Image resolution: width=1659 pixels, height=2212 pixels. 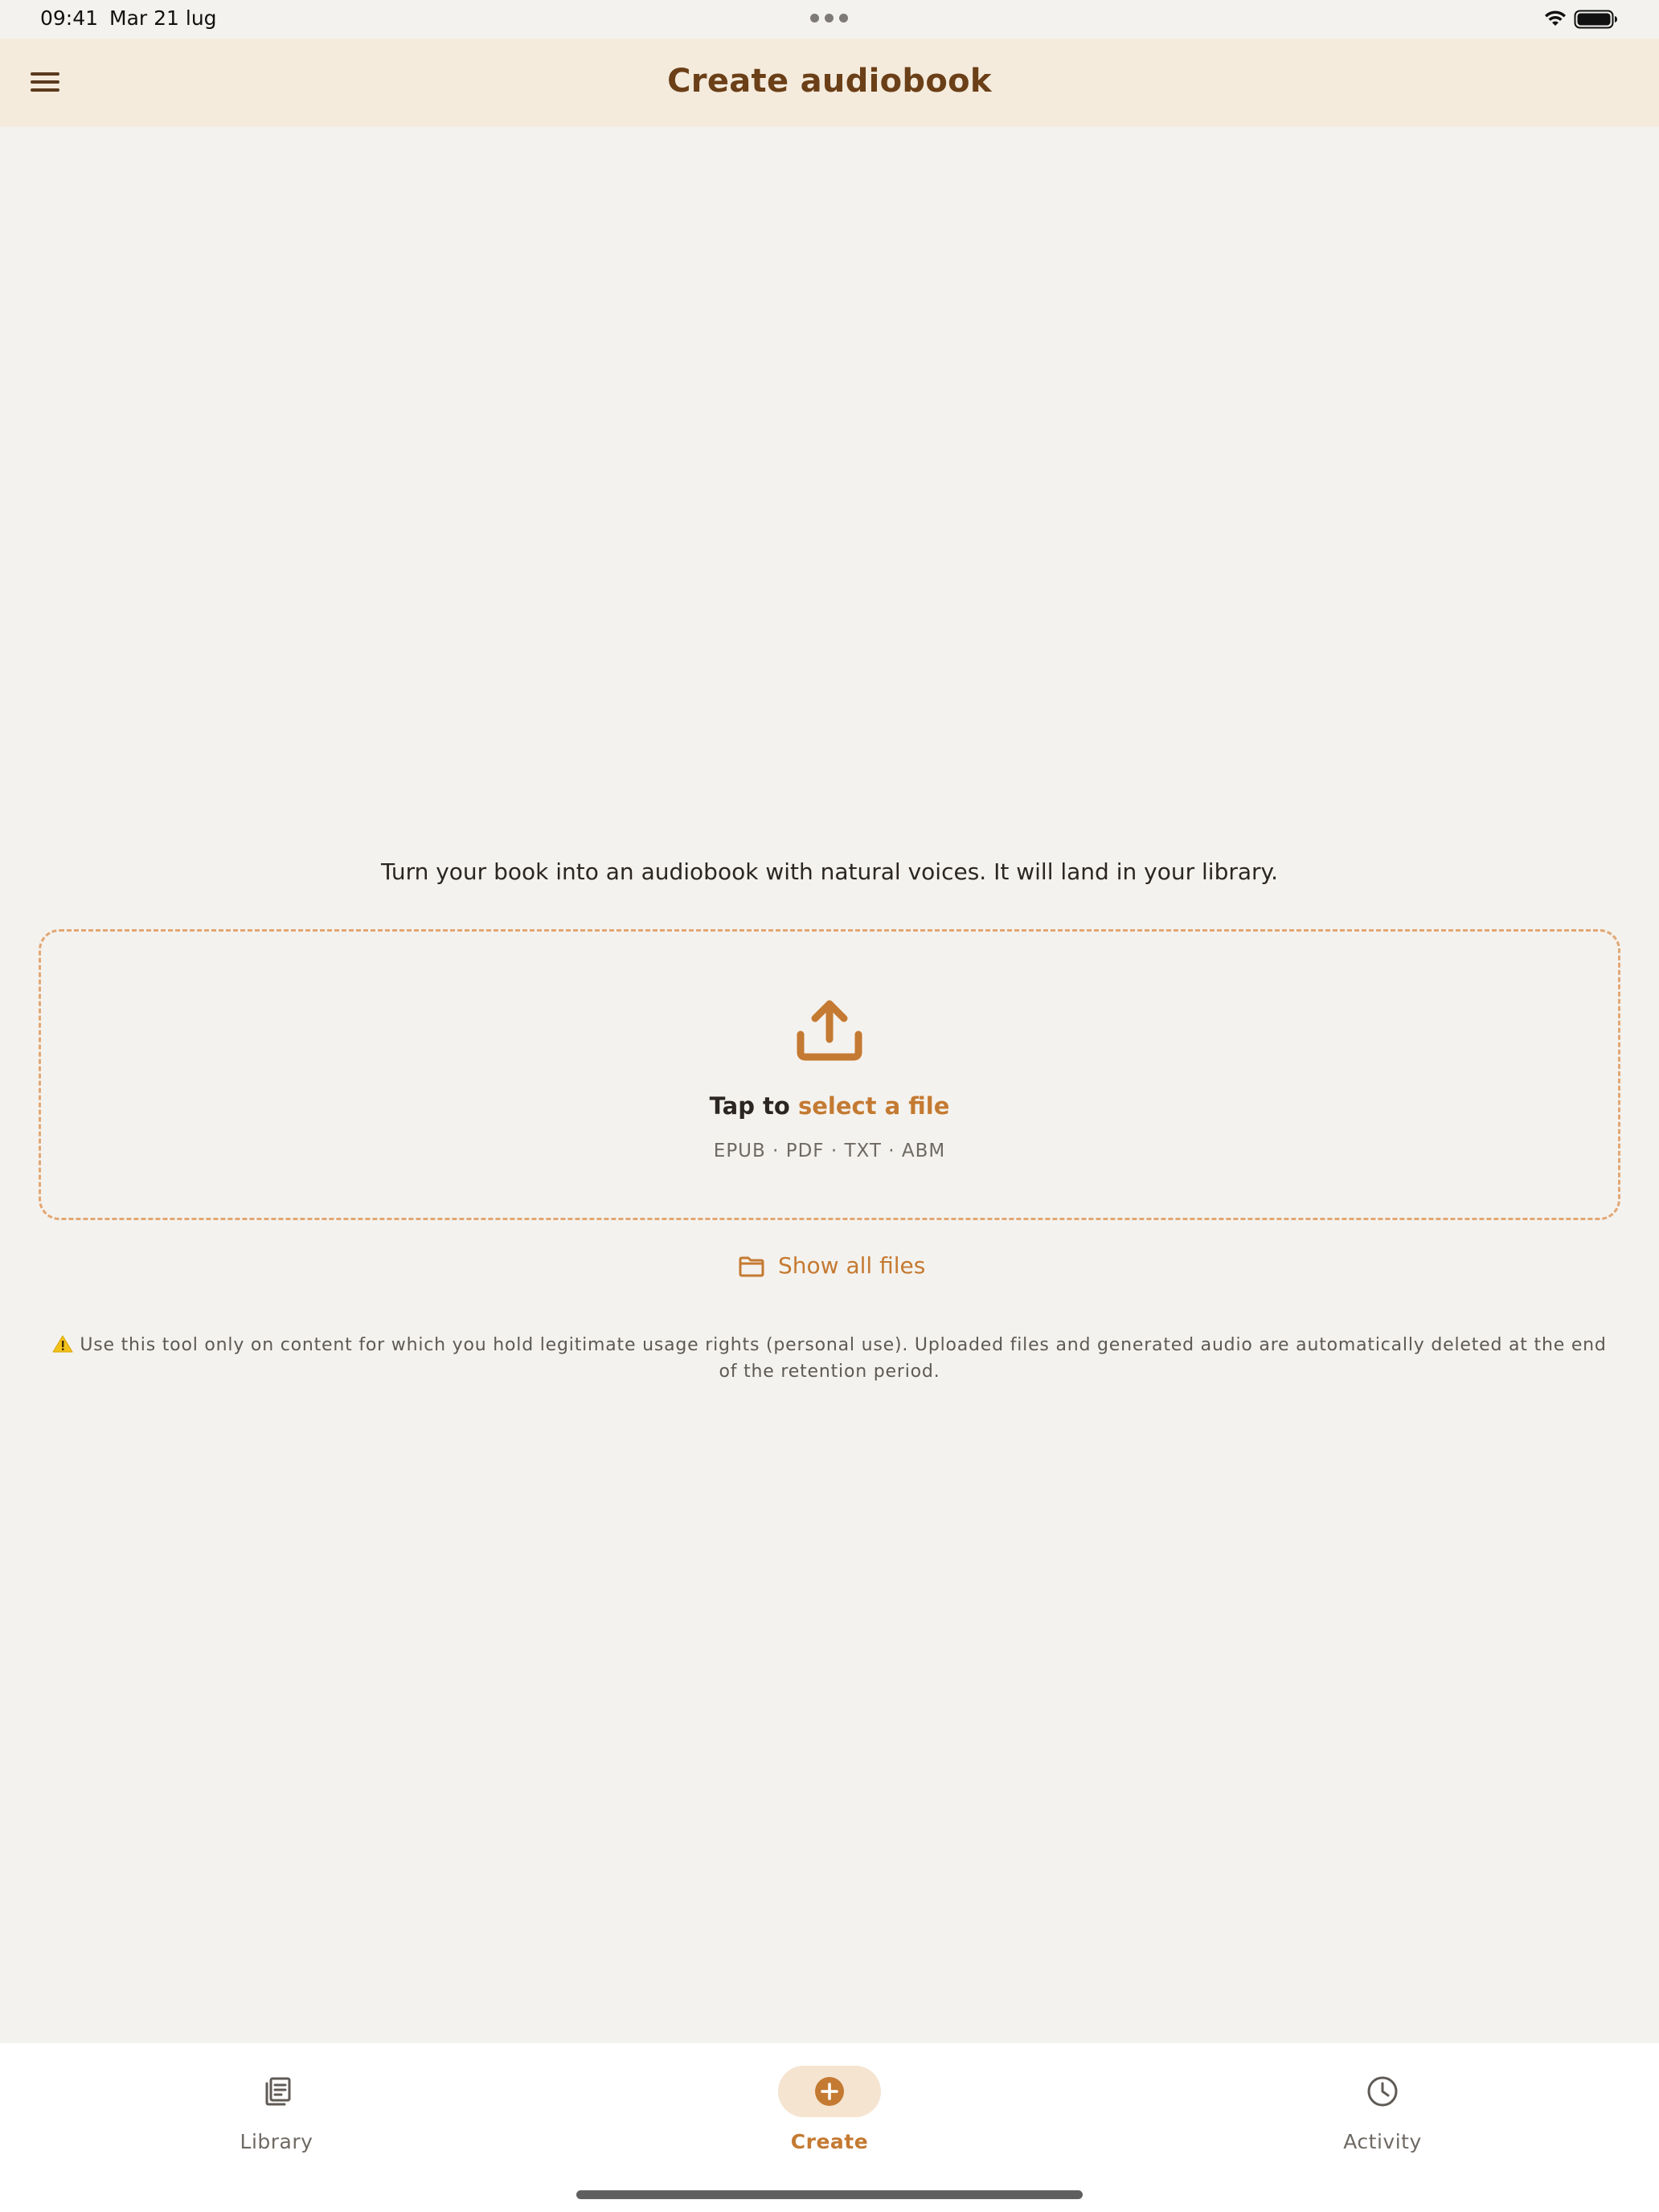 I want to click on select-file-link: select a file, so click(x=873, y=1106).